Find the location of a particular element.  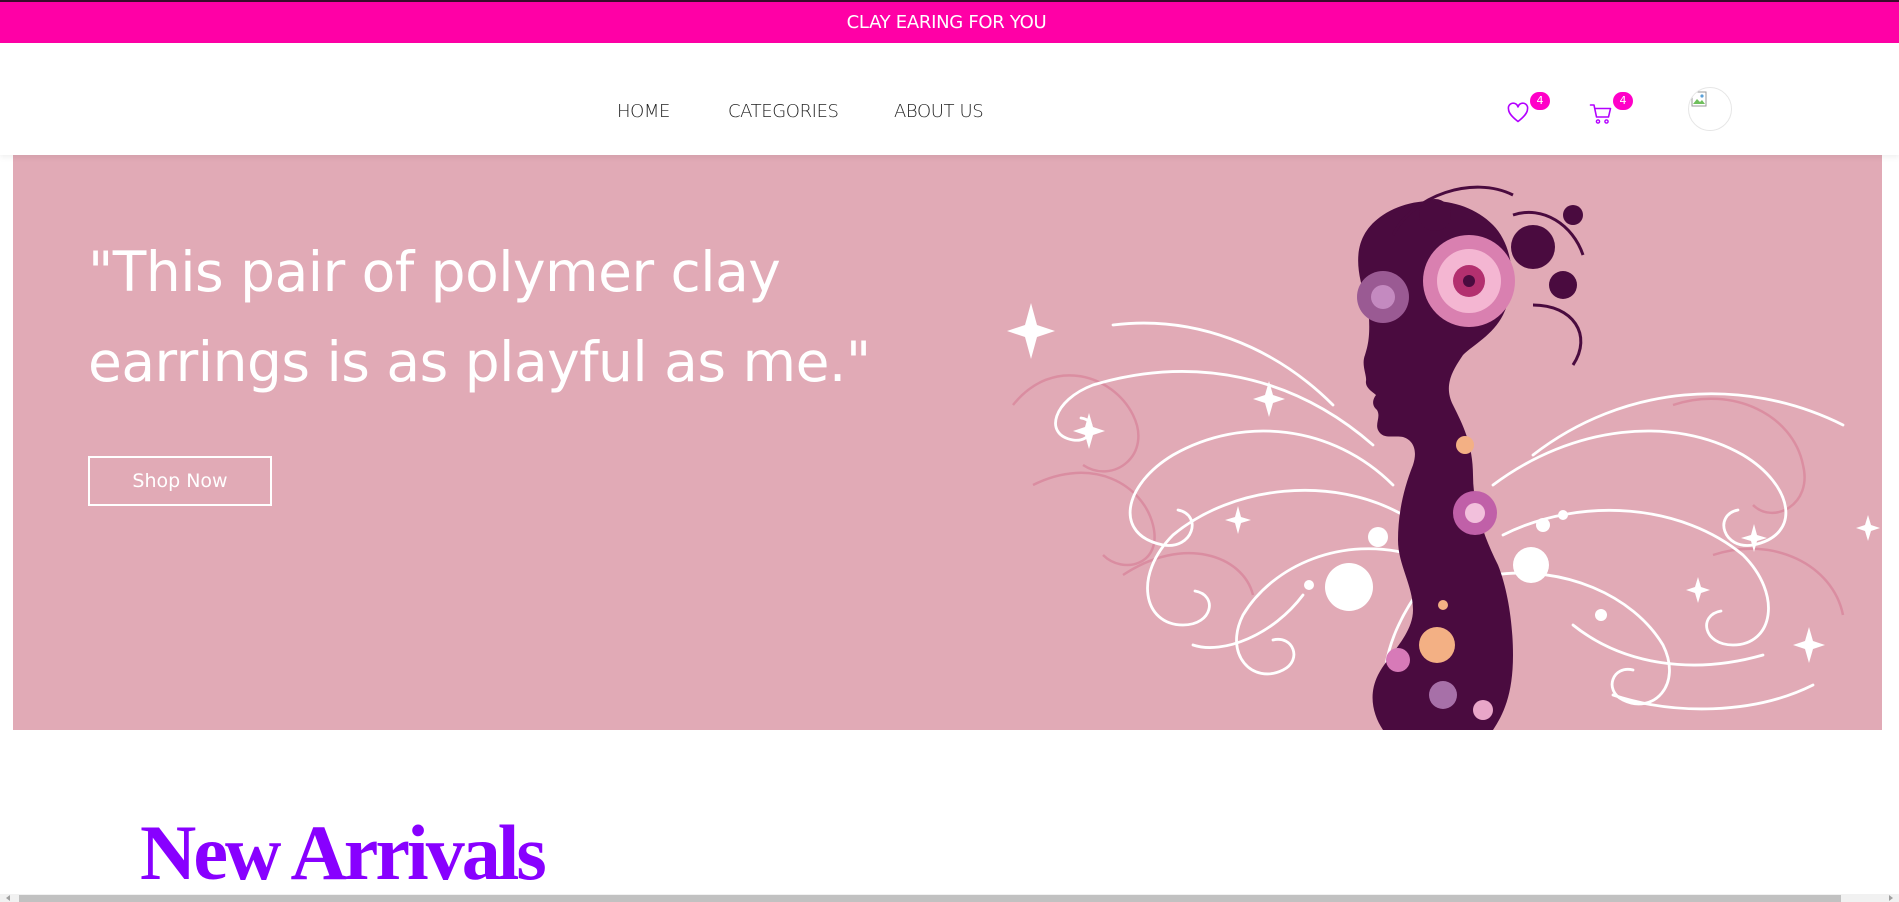

horizontal-scrollbar is located at coordinates (949, 898).